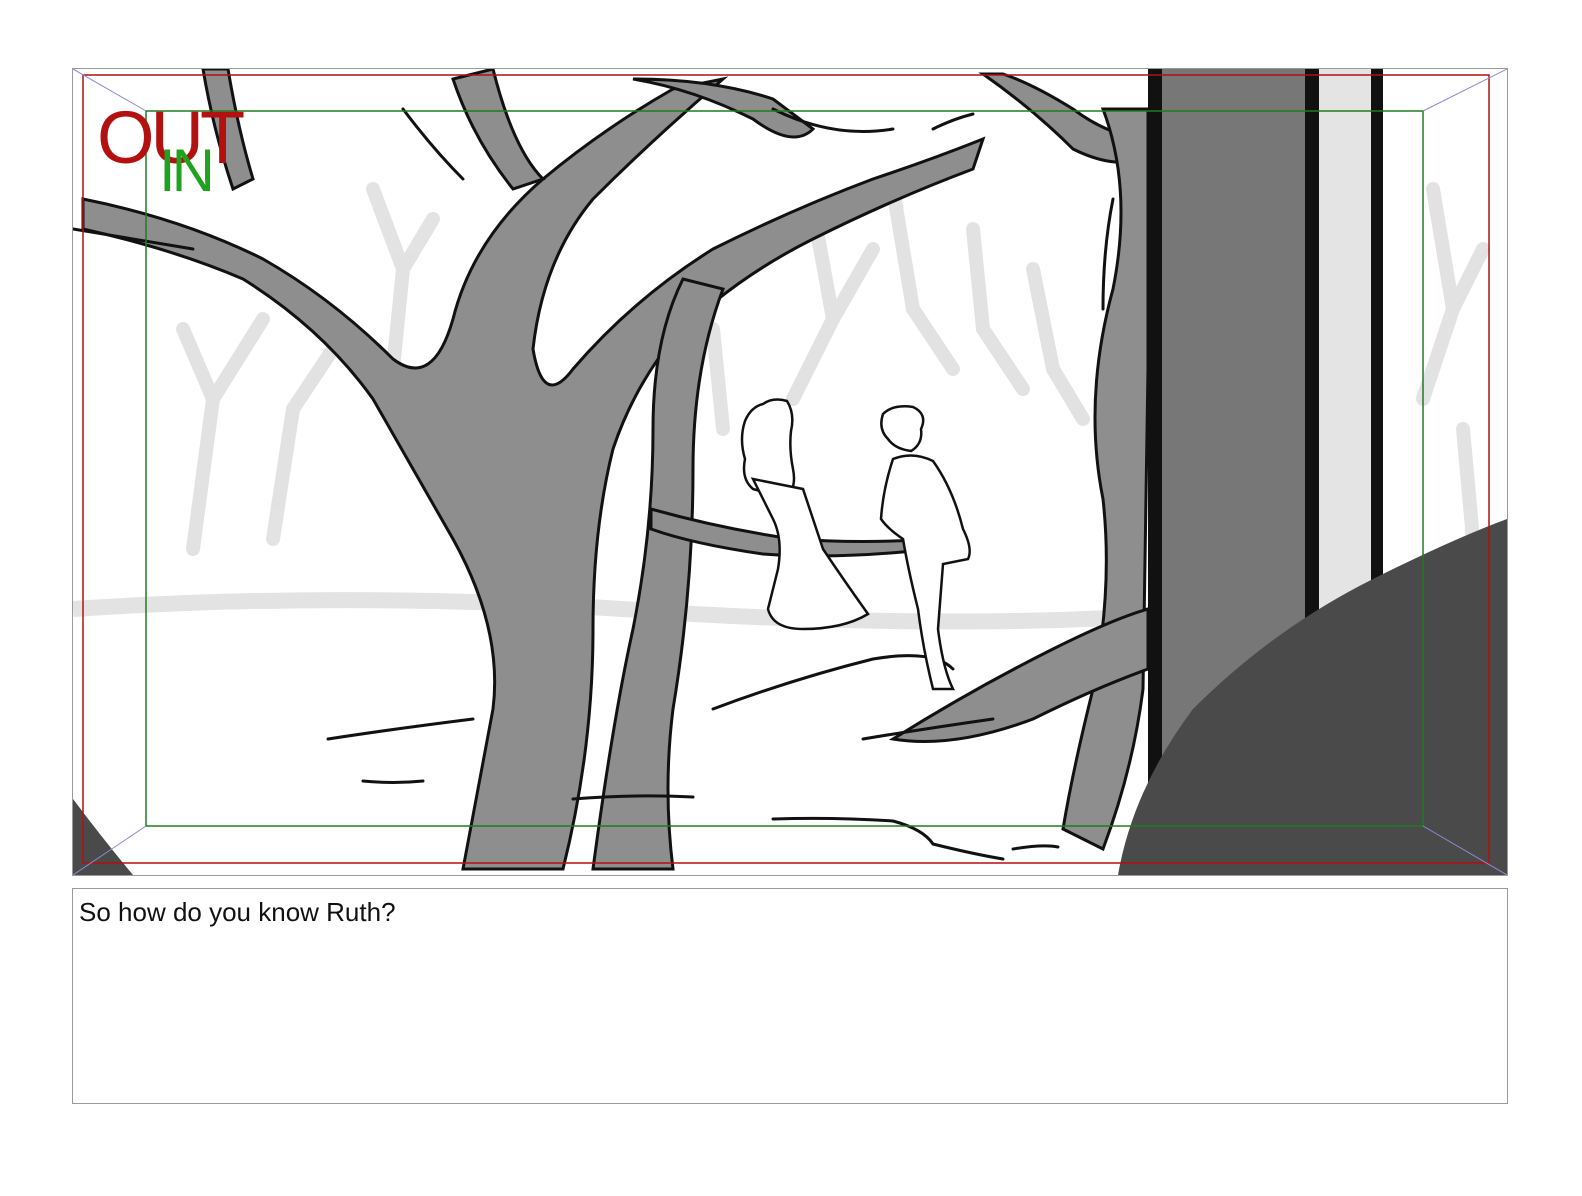 Image resolution: width=1582 pixels, height=1196 pixels. Describe the element at coordinates (1312, 354) in the screenshot. I see `trunk-edge-mid` at that location.